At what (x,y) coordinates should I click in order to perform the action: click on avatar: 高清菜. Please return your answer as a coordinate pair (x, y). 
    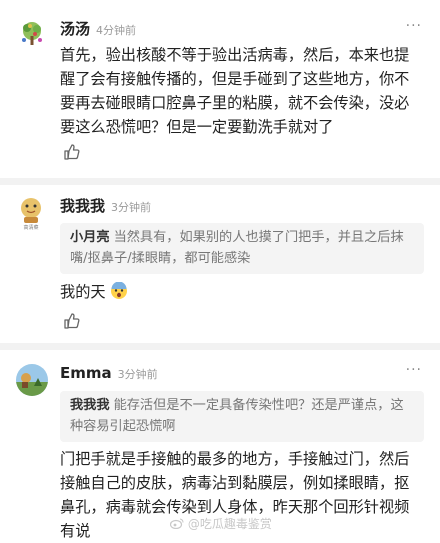
    Looking at the image, I should click on (31, 213).